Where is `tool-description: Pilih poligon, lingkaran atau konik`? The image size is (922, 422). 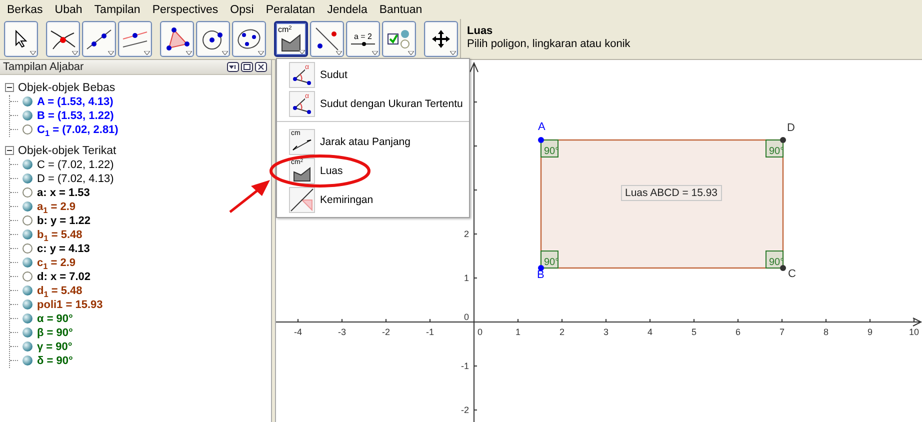
tool-description: Pilih poligon, lingkaran atau konik is located at coordinates (549, 44).